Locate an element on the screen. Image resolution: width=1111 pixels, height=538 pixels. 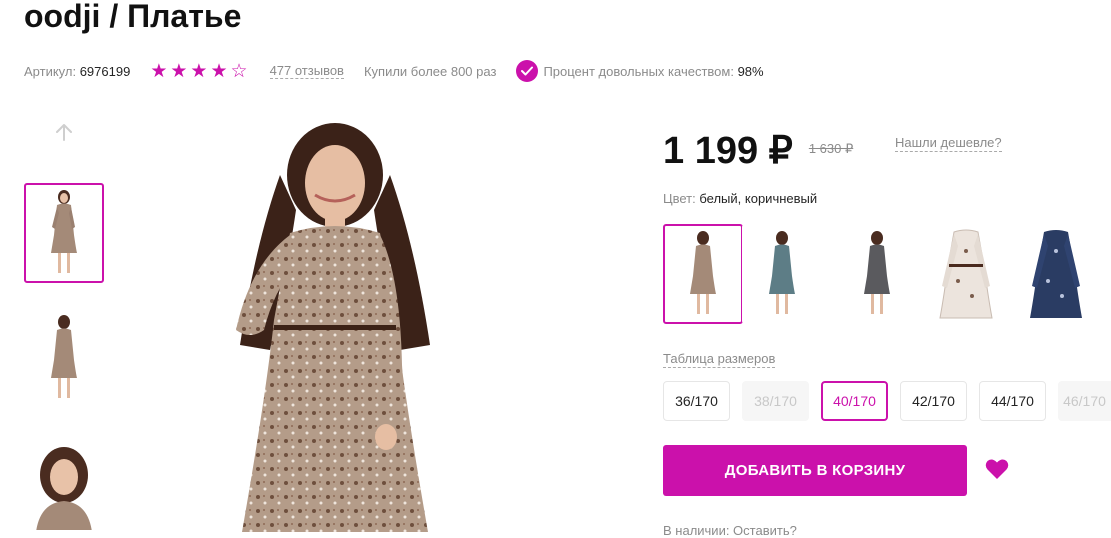
arrow-up-icon is located at coordinates (64, 132).